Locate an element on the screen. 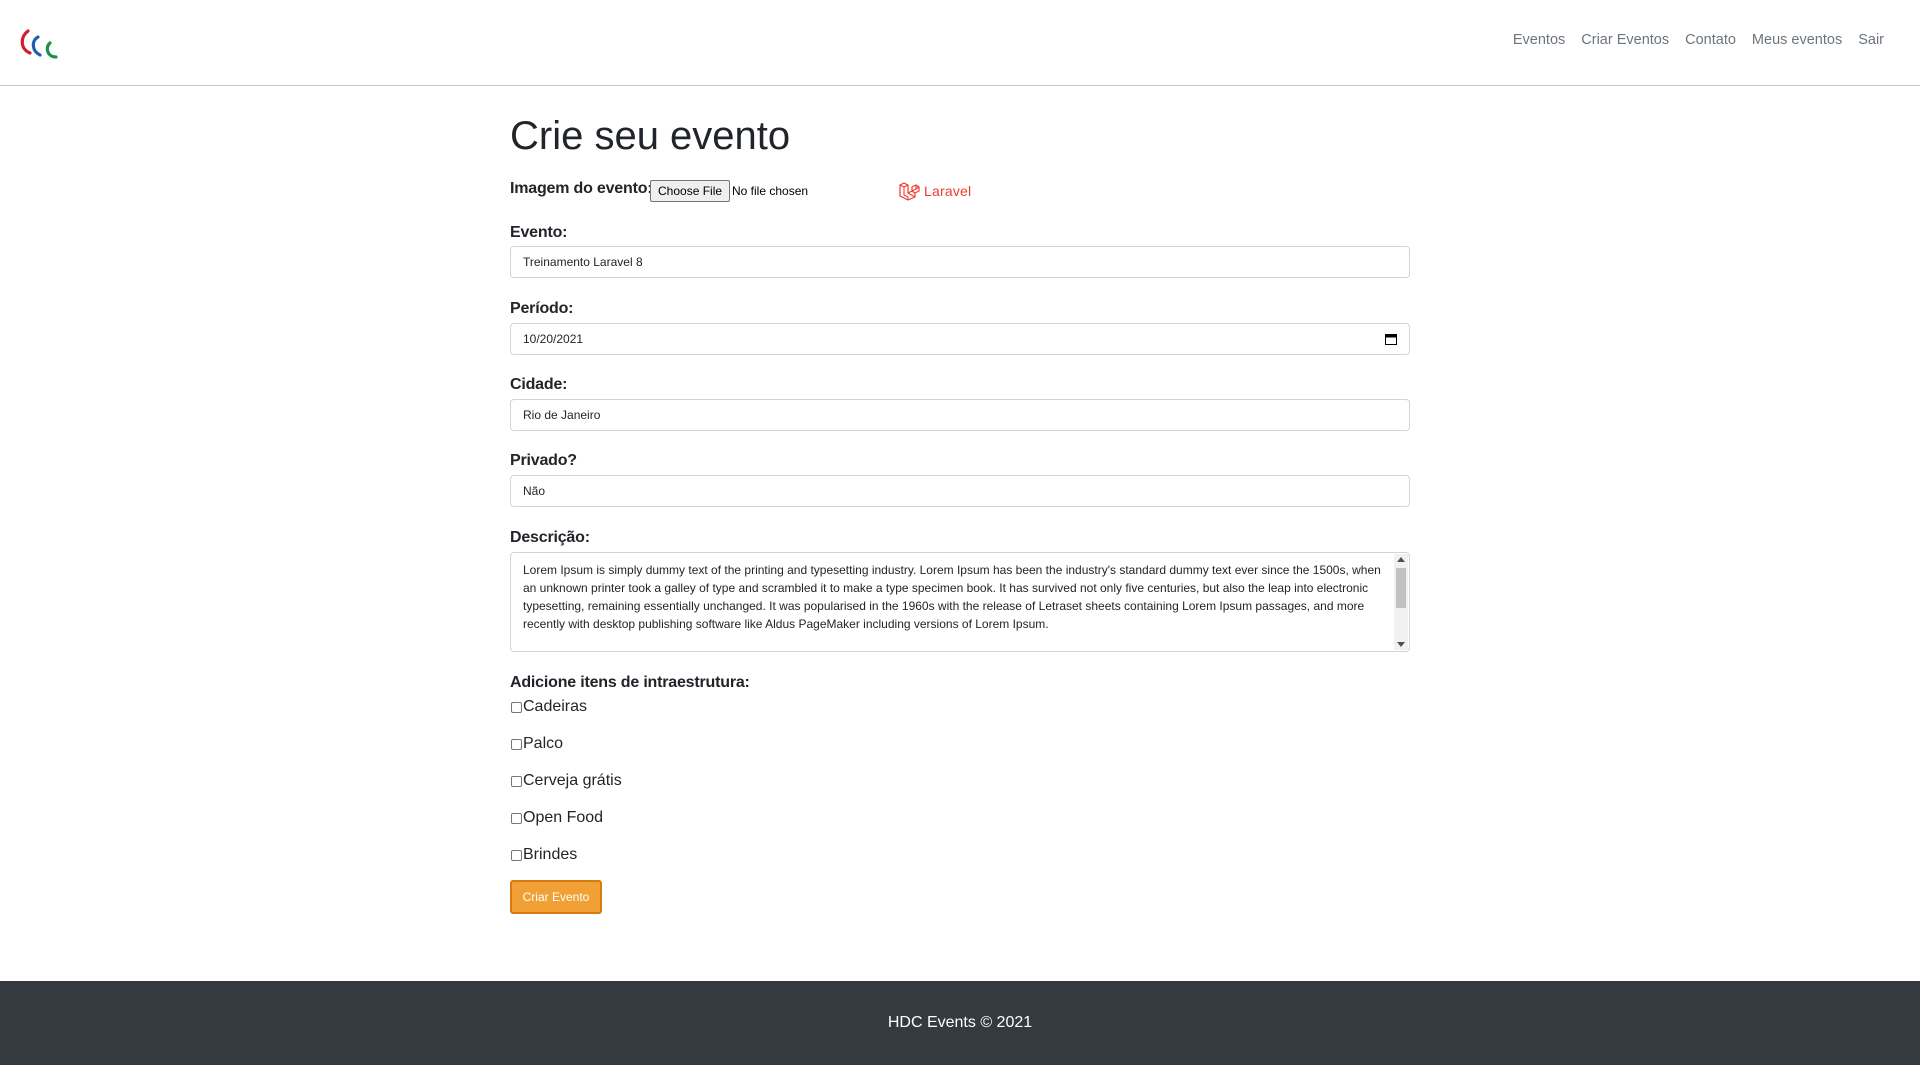 This screenshot has height=1065, width=1920. item-brindes: Brindes is located at coordinates (543, 855).